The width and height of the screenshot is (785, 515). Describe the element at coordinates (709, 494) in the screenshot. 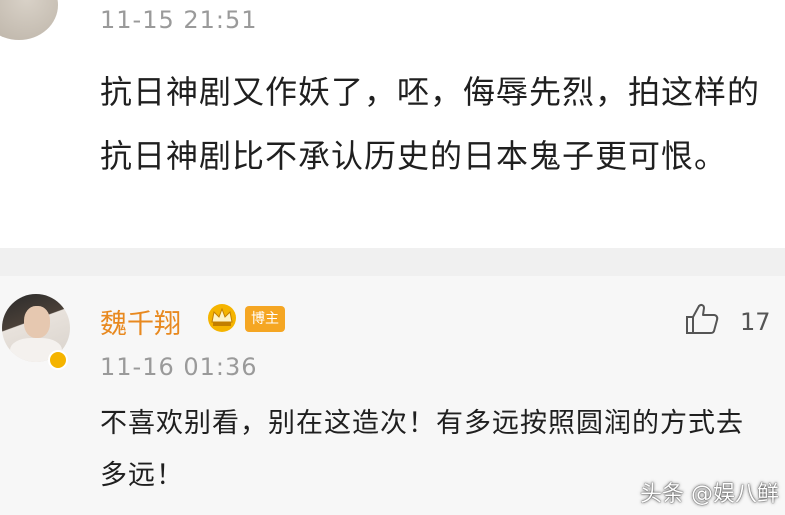

I see `watermark: 头条 @娱八鲜` at that location.